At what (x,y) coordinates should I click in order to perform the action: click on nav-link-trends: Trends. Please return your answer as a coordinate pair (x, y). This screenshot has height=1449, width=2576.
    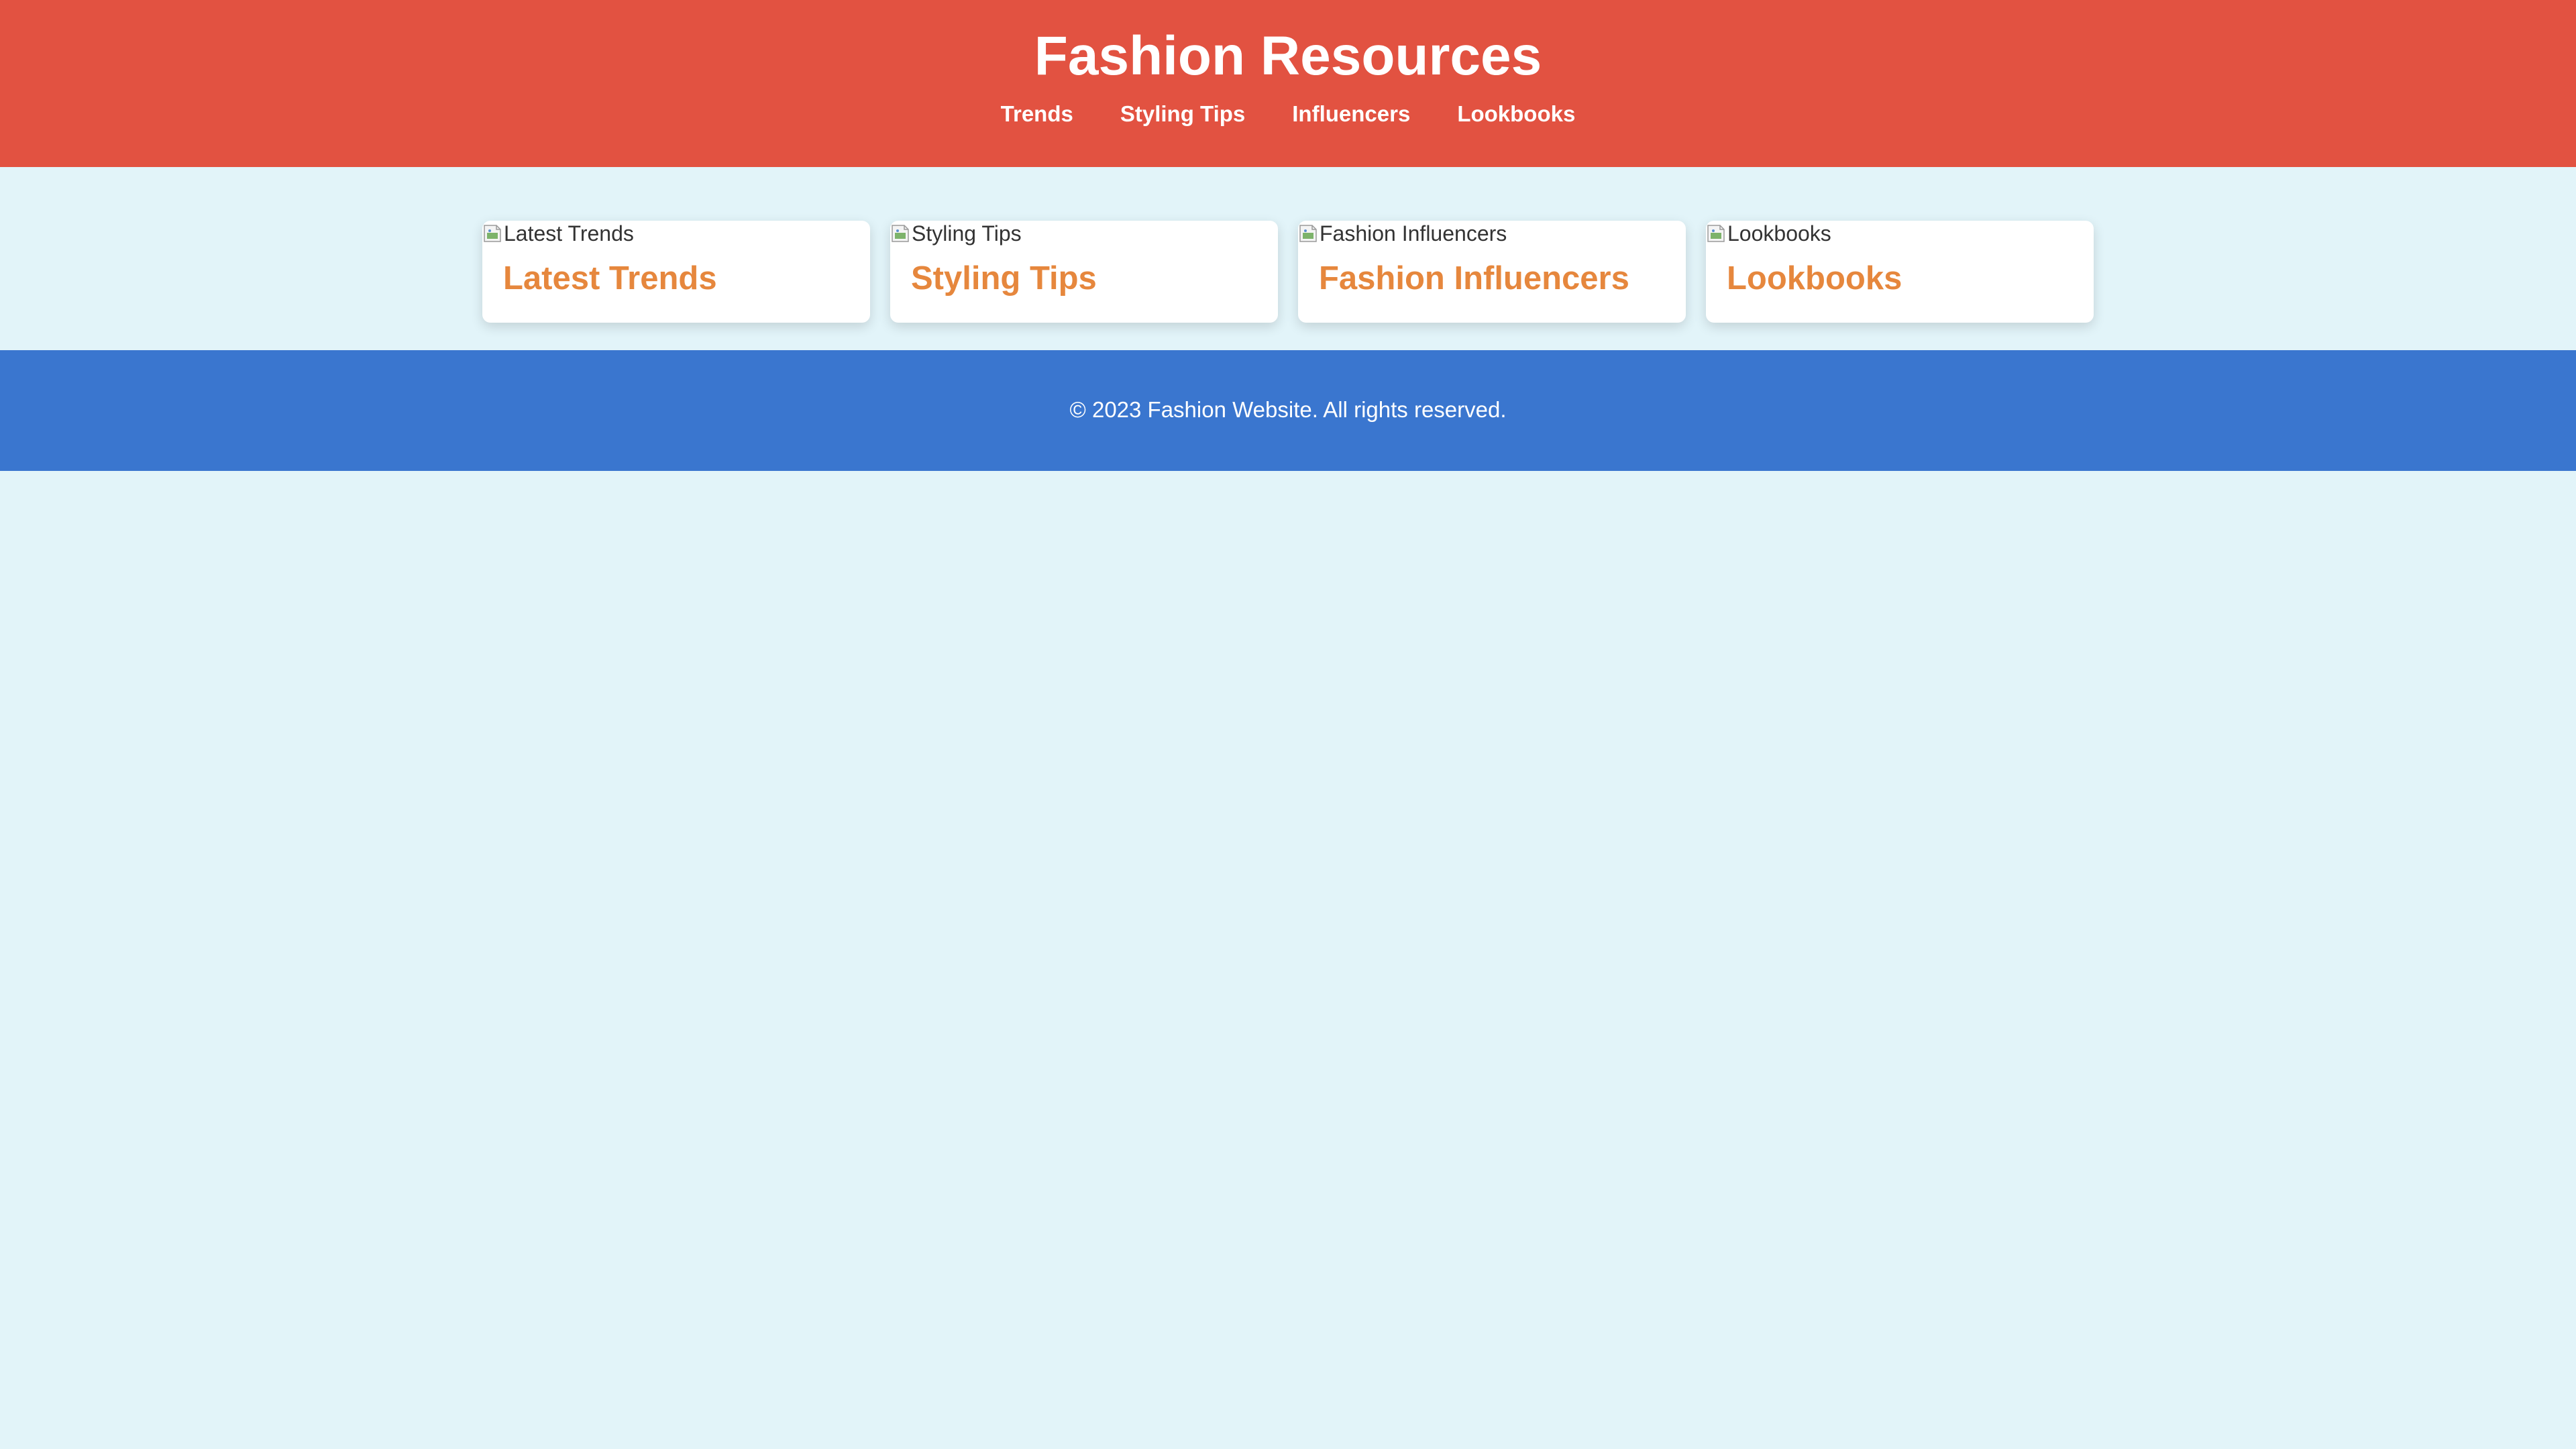
    Looking at the image, I should click on (1037, 114).